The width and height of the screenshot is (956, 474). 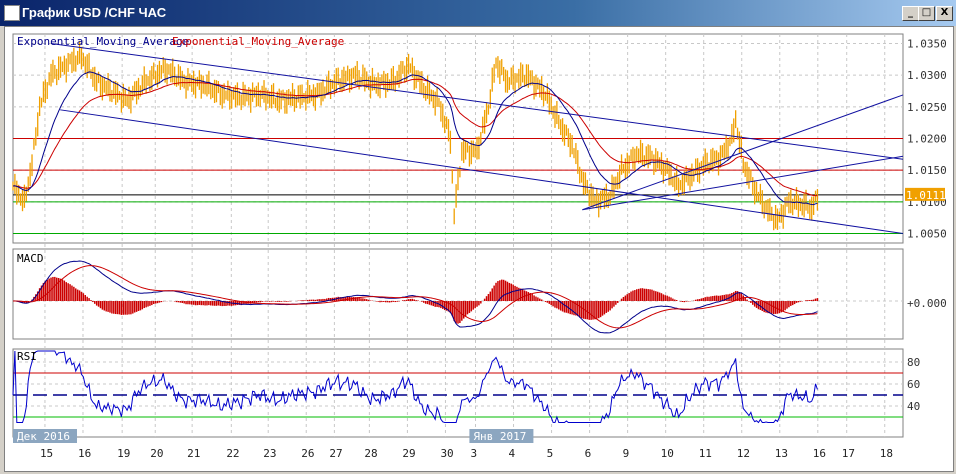 What do you see at coordinates (927, 234) in the screenshot?
I see `price-tick: 1.0050` at bounding box center [927, 234].